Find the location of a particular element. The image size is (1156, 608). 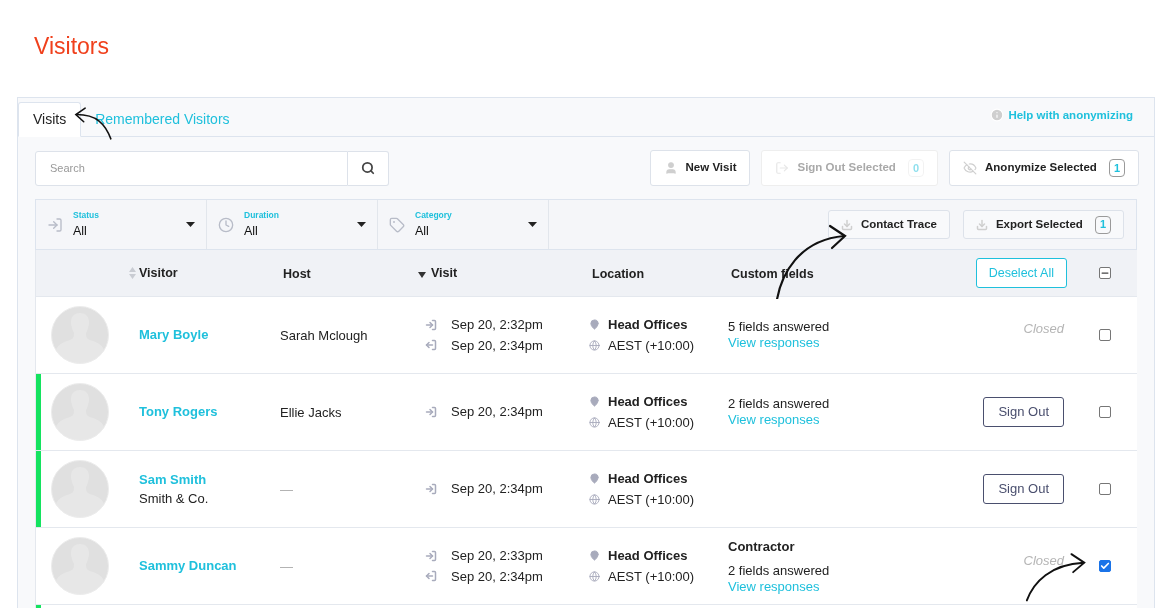

search-field: Search is located at coordinates (191, 168).